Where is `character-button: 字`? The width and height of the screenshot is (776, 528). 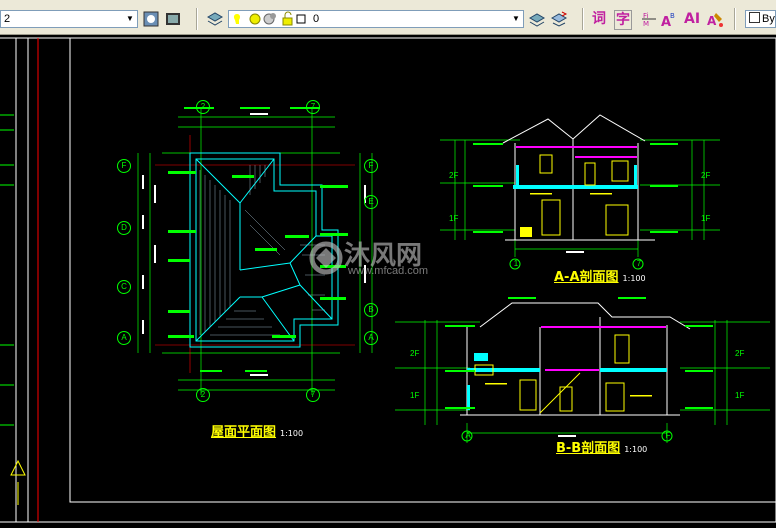 character-button: 字 is located at coordinates (623, 20).